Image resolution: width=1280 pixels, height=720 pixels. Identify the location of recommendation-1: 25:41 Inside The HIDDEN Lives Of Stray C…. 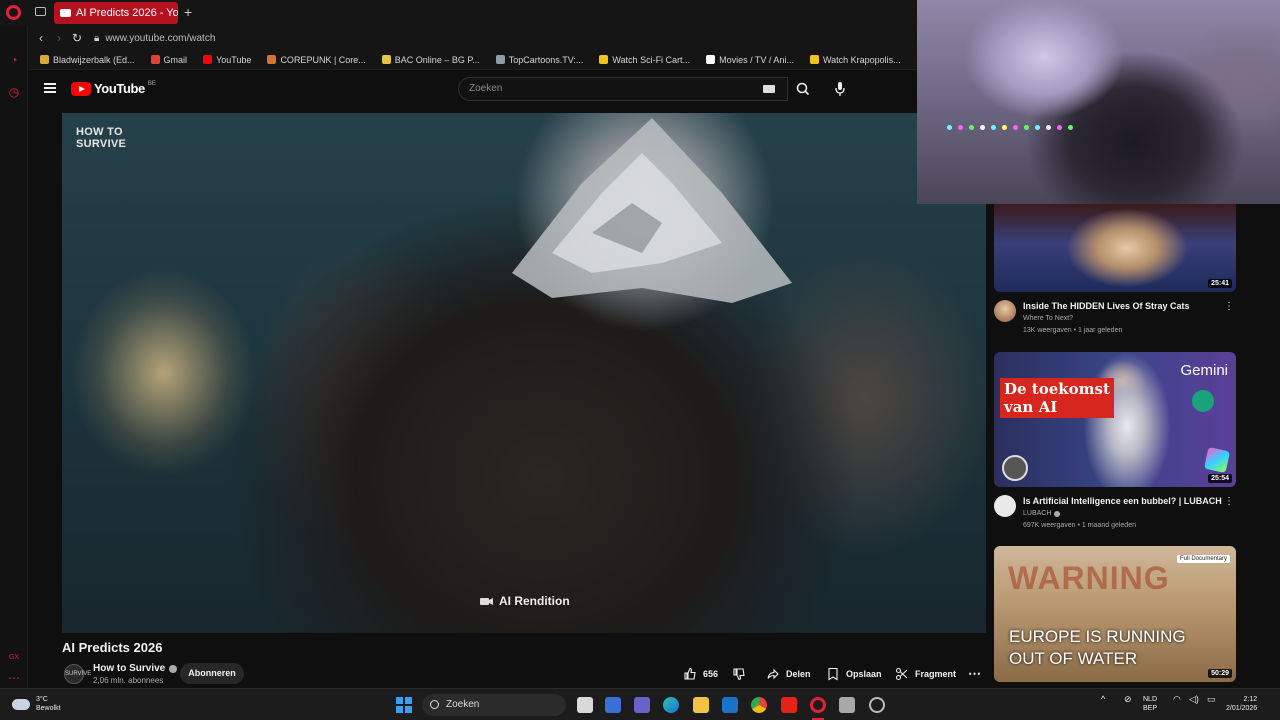
(1115, 269).